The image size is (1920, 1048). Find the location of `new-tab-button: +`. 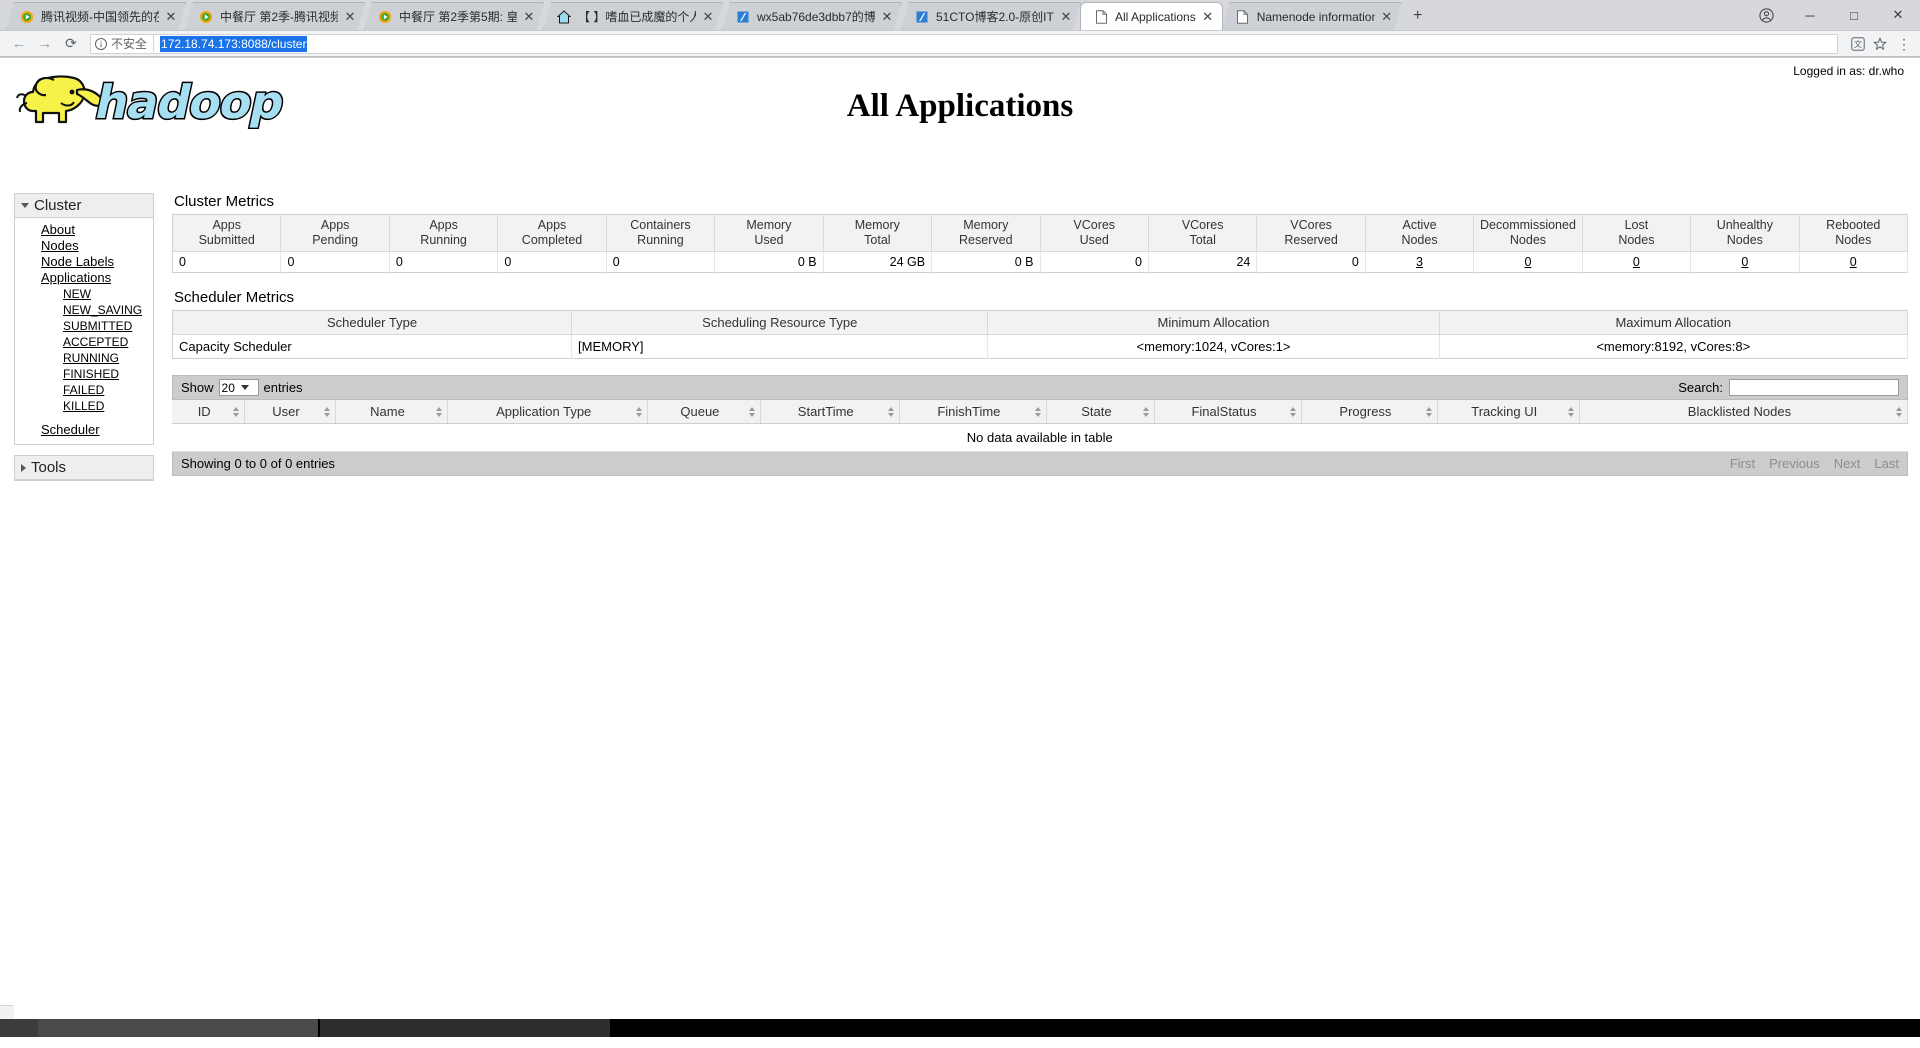

new-tab-button: + is located at coordinates (1418, 17).